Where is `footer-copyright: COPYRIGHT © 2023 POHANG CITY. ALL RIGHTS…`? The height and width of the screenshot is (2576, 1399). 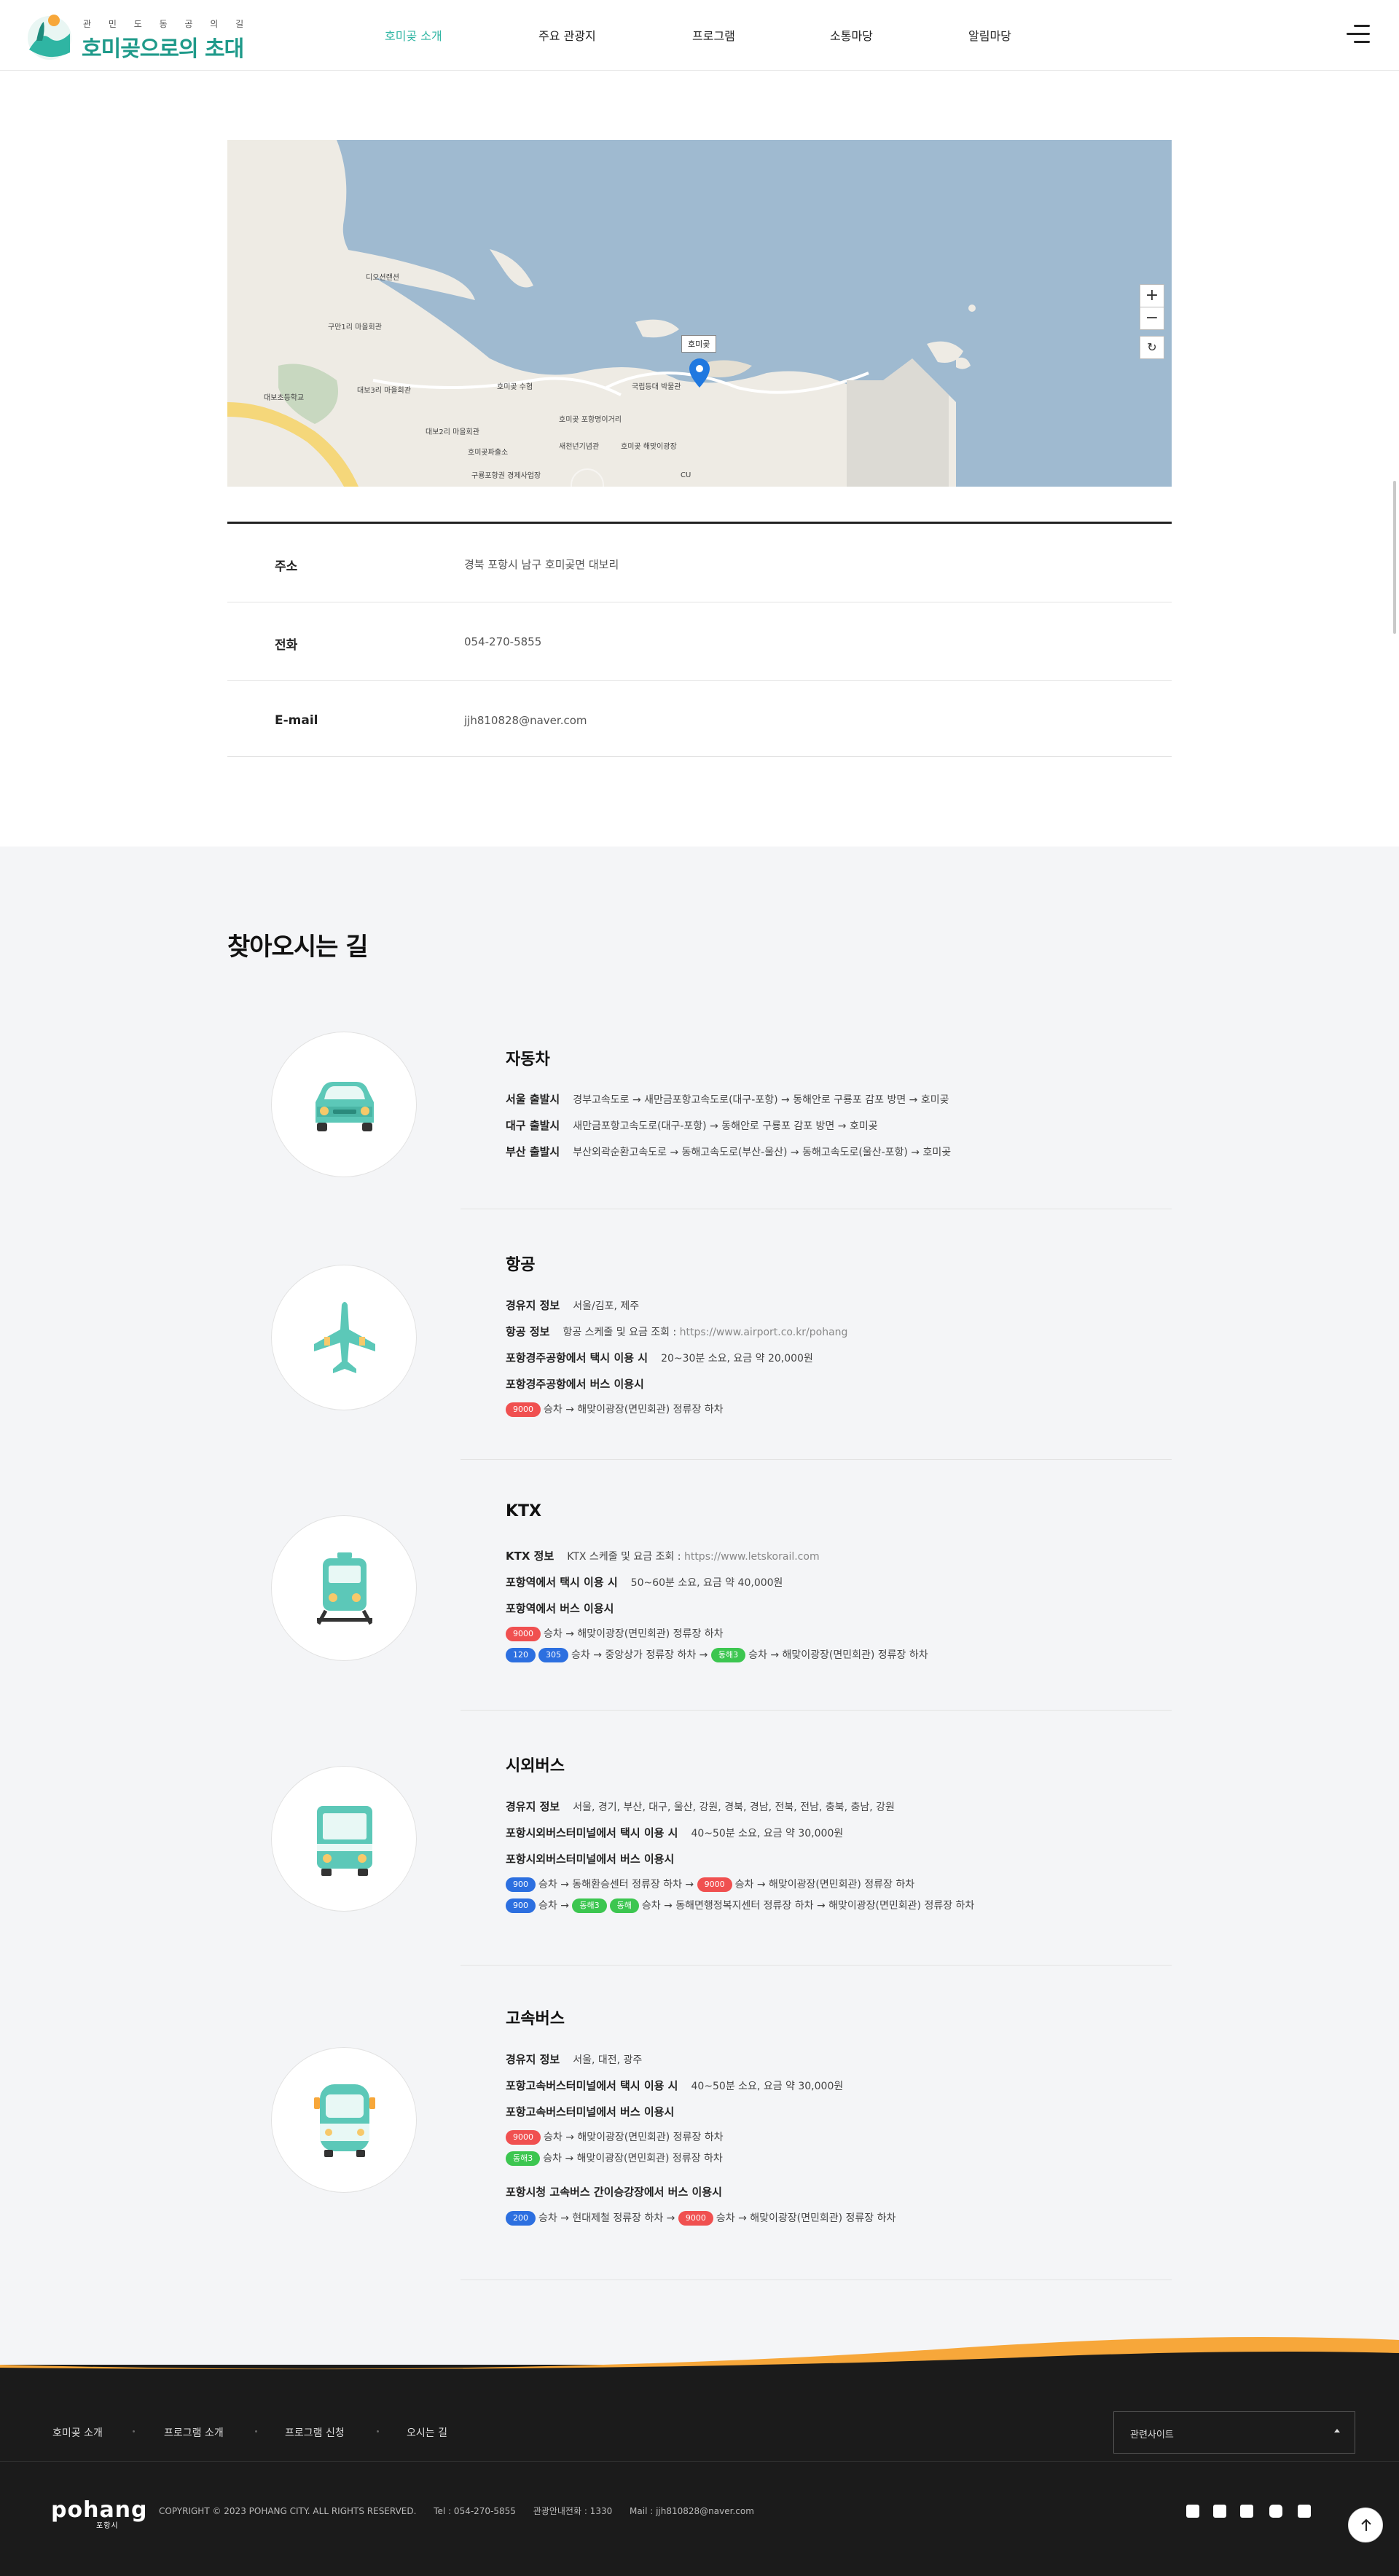 footer-copyright: COPYRIGHT © 2023 POHANG CITY. ALL RIGHTS… is located at coordinates (456, 2511).